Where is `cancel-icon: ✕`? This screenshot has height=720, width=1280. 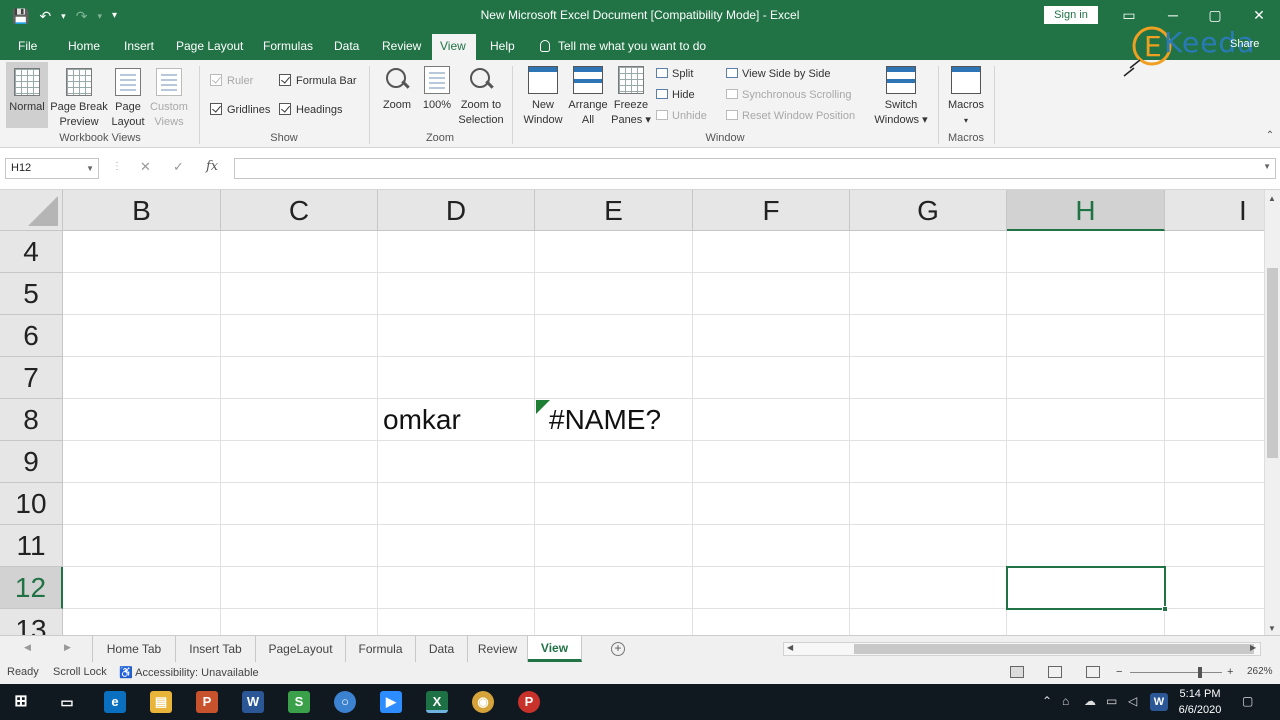
cancel-icon: ✕ is located at coordinates (145, 167).